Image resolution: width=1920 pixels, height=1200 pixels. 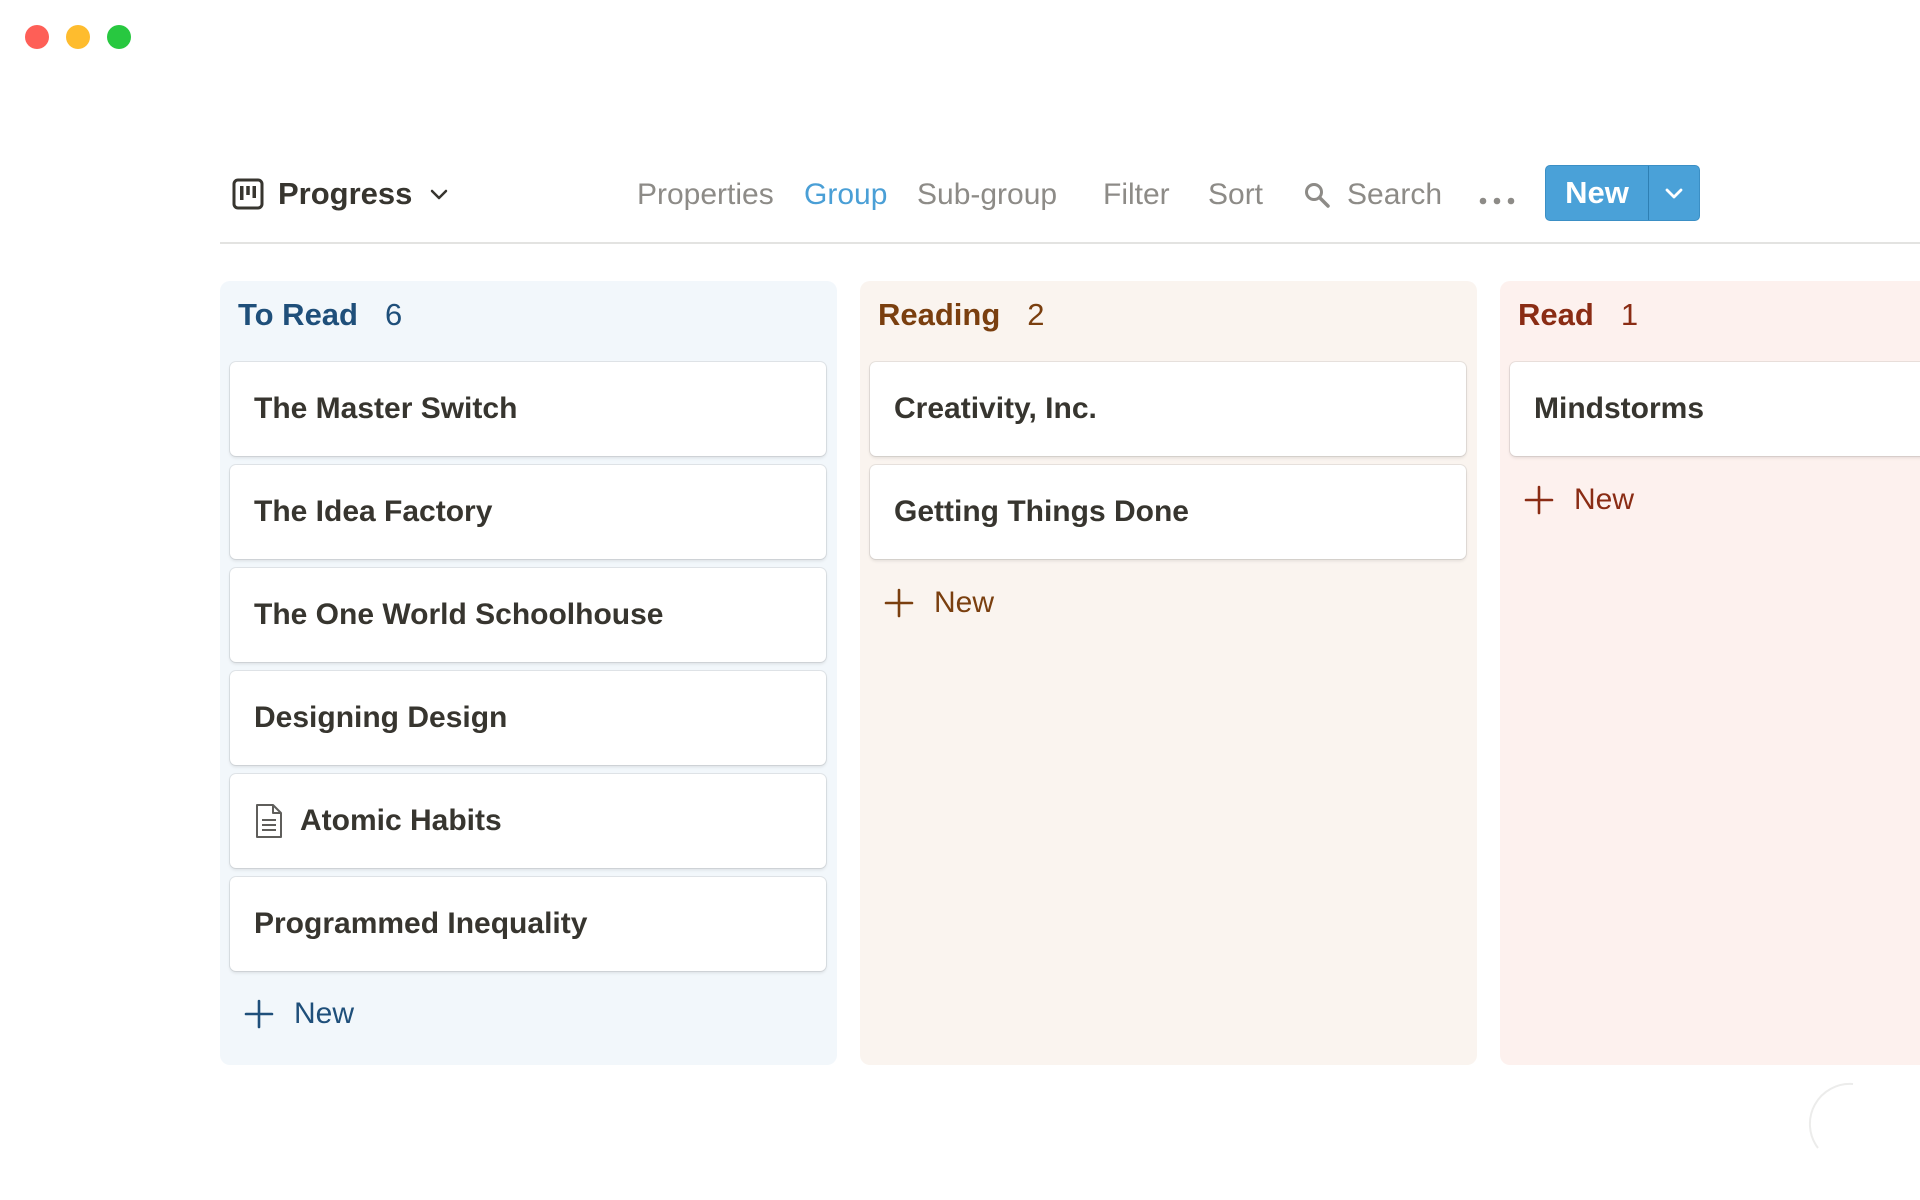 What do you see at coordinates (845, 195) in the screenshot?
I see `group-button: Group` at bounding box center [845, 195].